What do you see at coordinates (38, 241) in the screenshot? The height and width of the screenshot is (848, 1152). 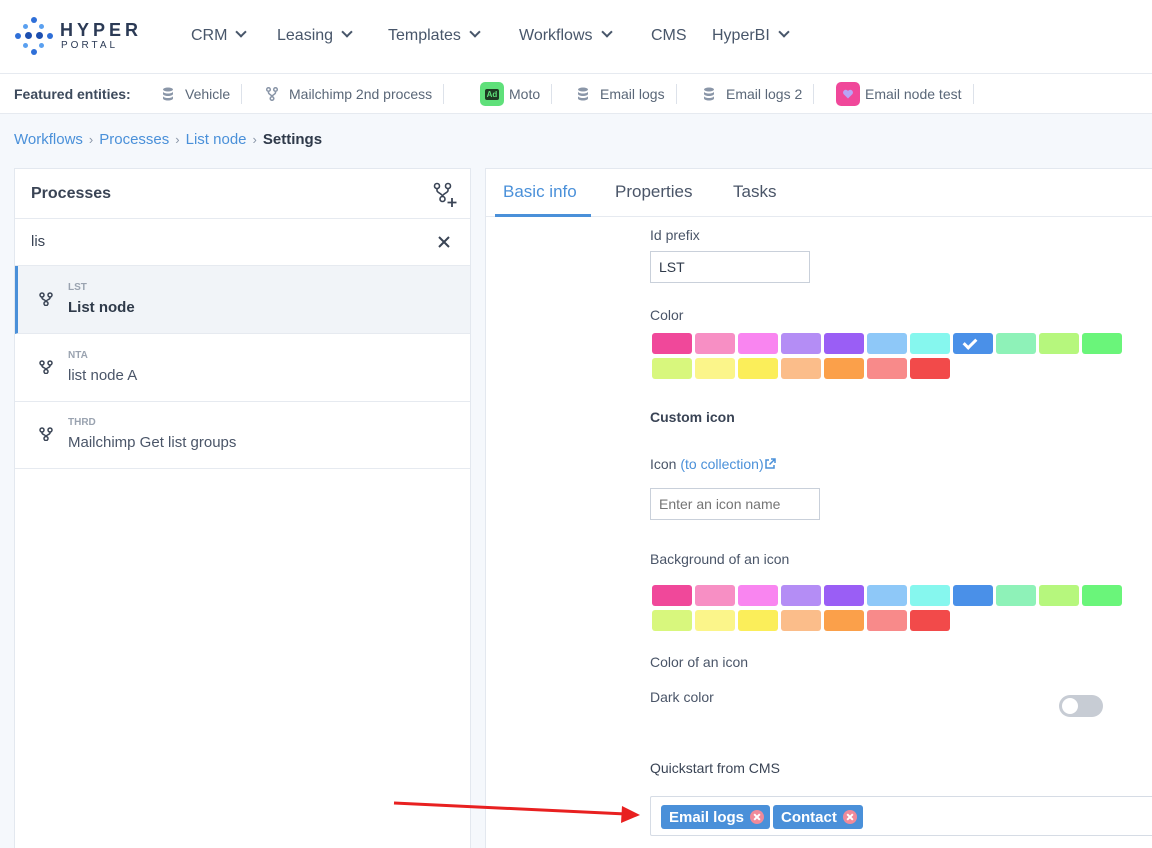 I see `process-search-input: lis` at bounding box center [38, 241].